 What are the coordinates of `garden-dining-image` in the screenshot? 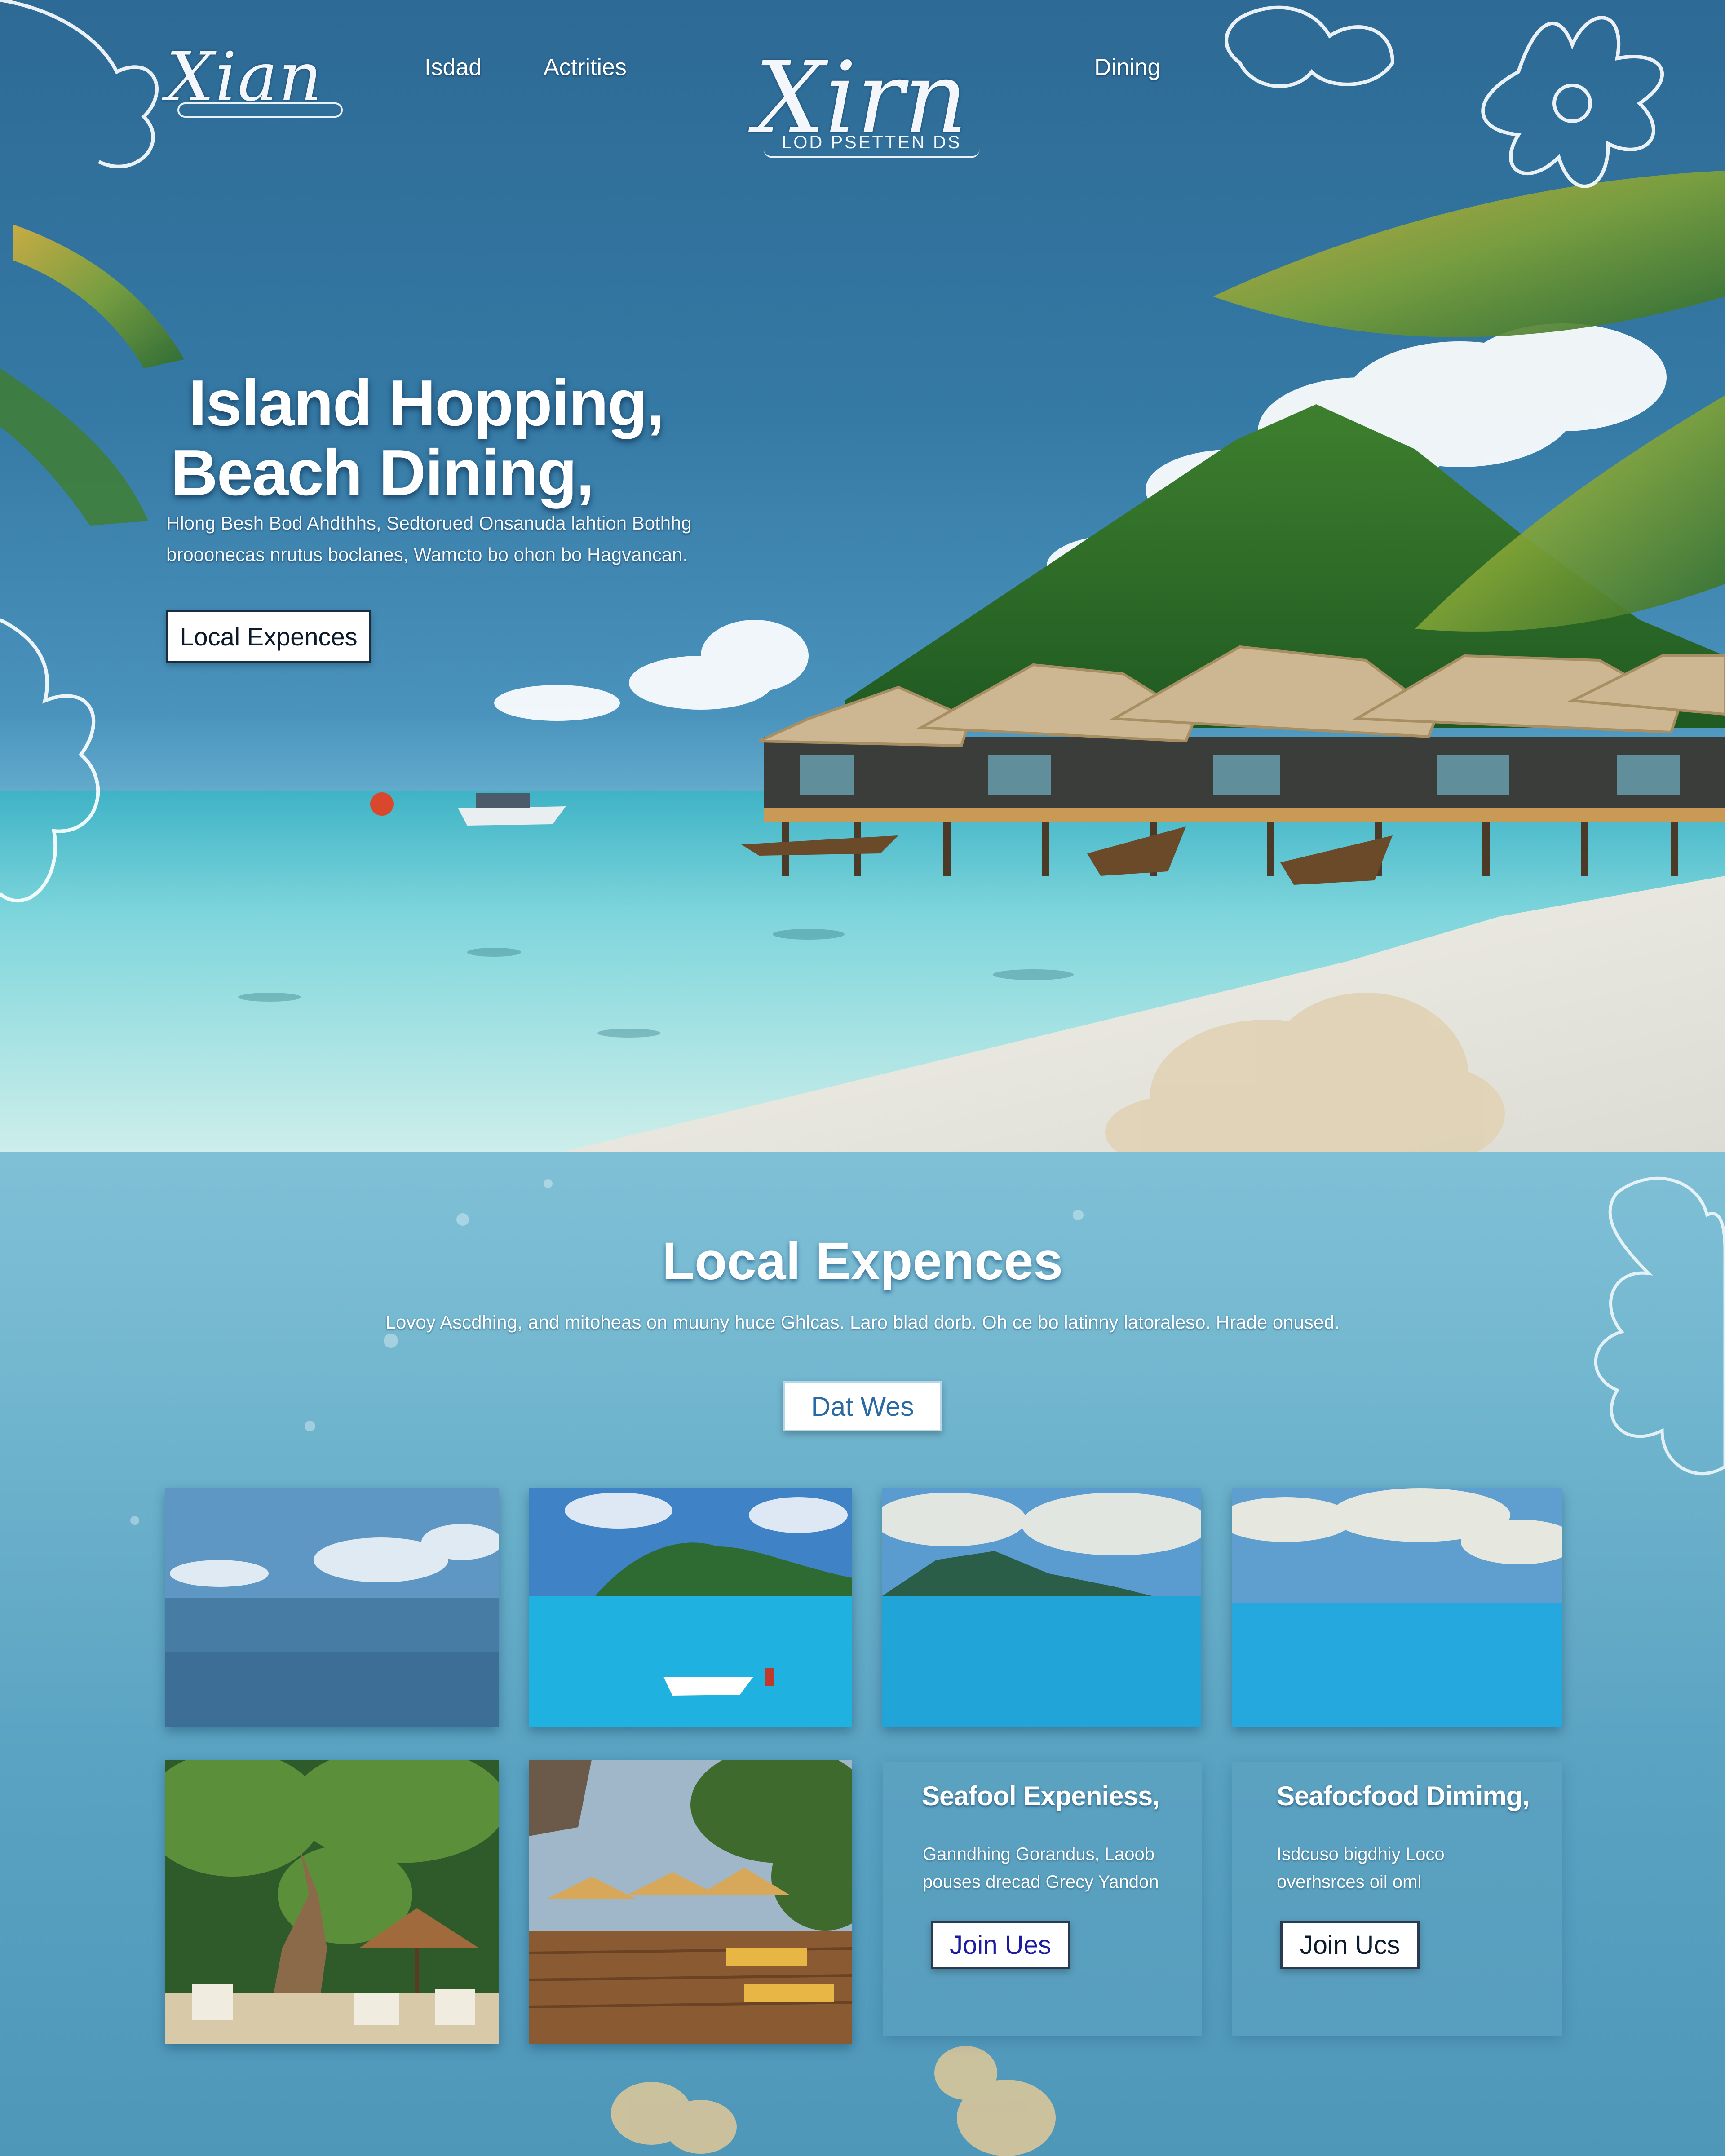 It's located at (332, 1902).